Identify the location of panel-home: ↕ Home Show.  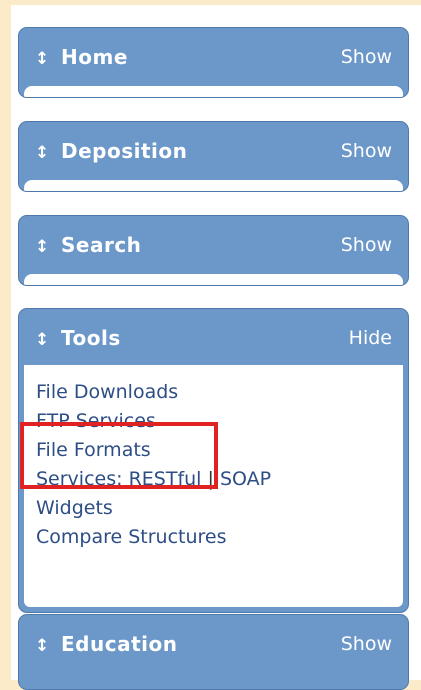
(213, 62).